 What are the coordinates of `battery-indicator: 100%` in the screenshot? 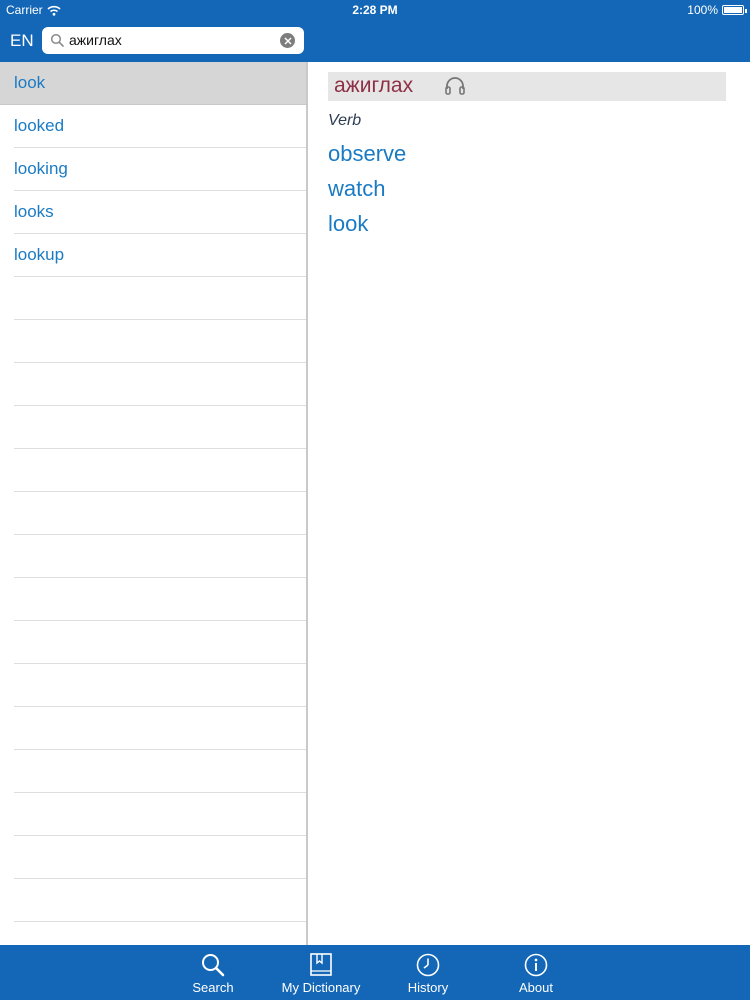 It's located at (717, 10).